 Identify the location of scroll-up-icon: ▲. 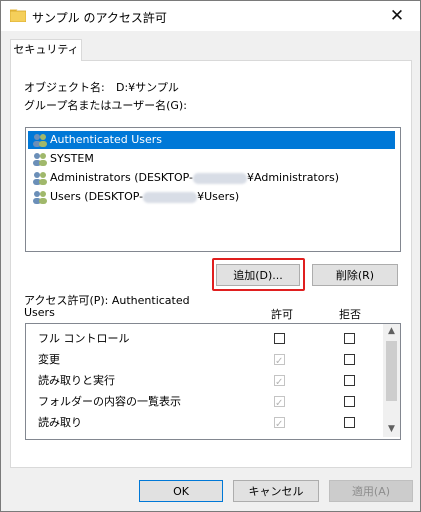
(391, 331).